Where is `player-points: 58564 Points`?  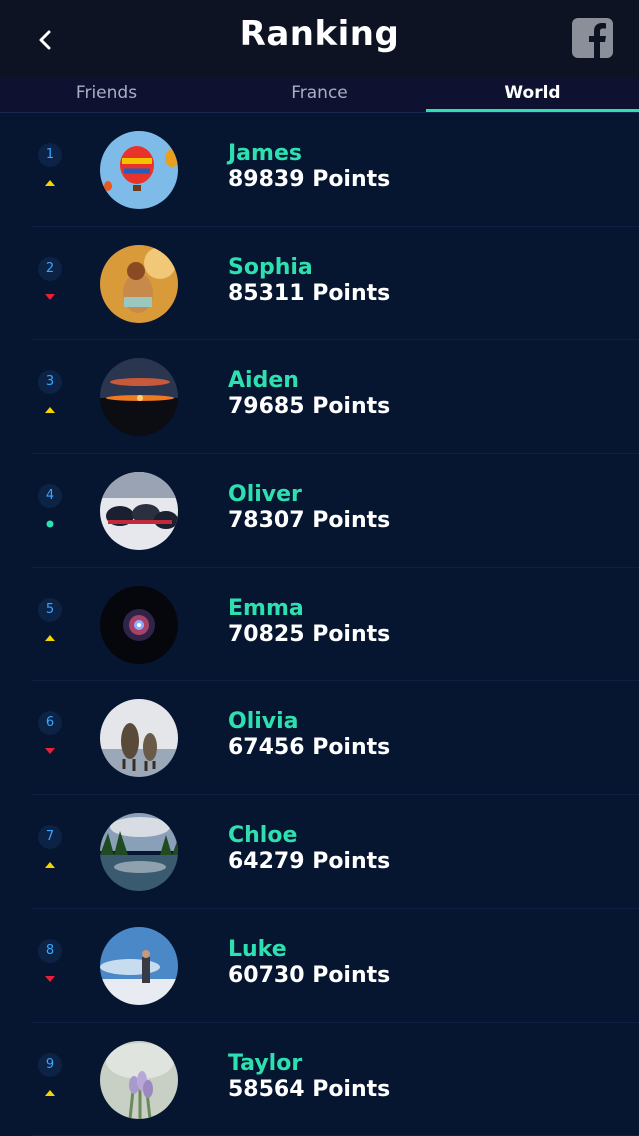 player-points: 58564 Points is located at coordinates (309, 1089).